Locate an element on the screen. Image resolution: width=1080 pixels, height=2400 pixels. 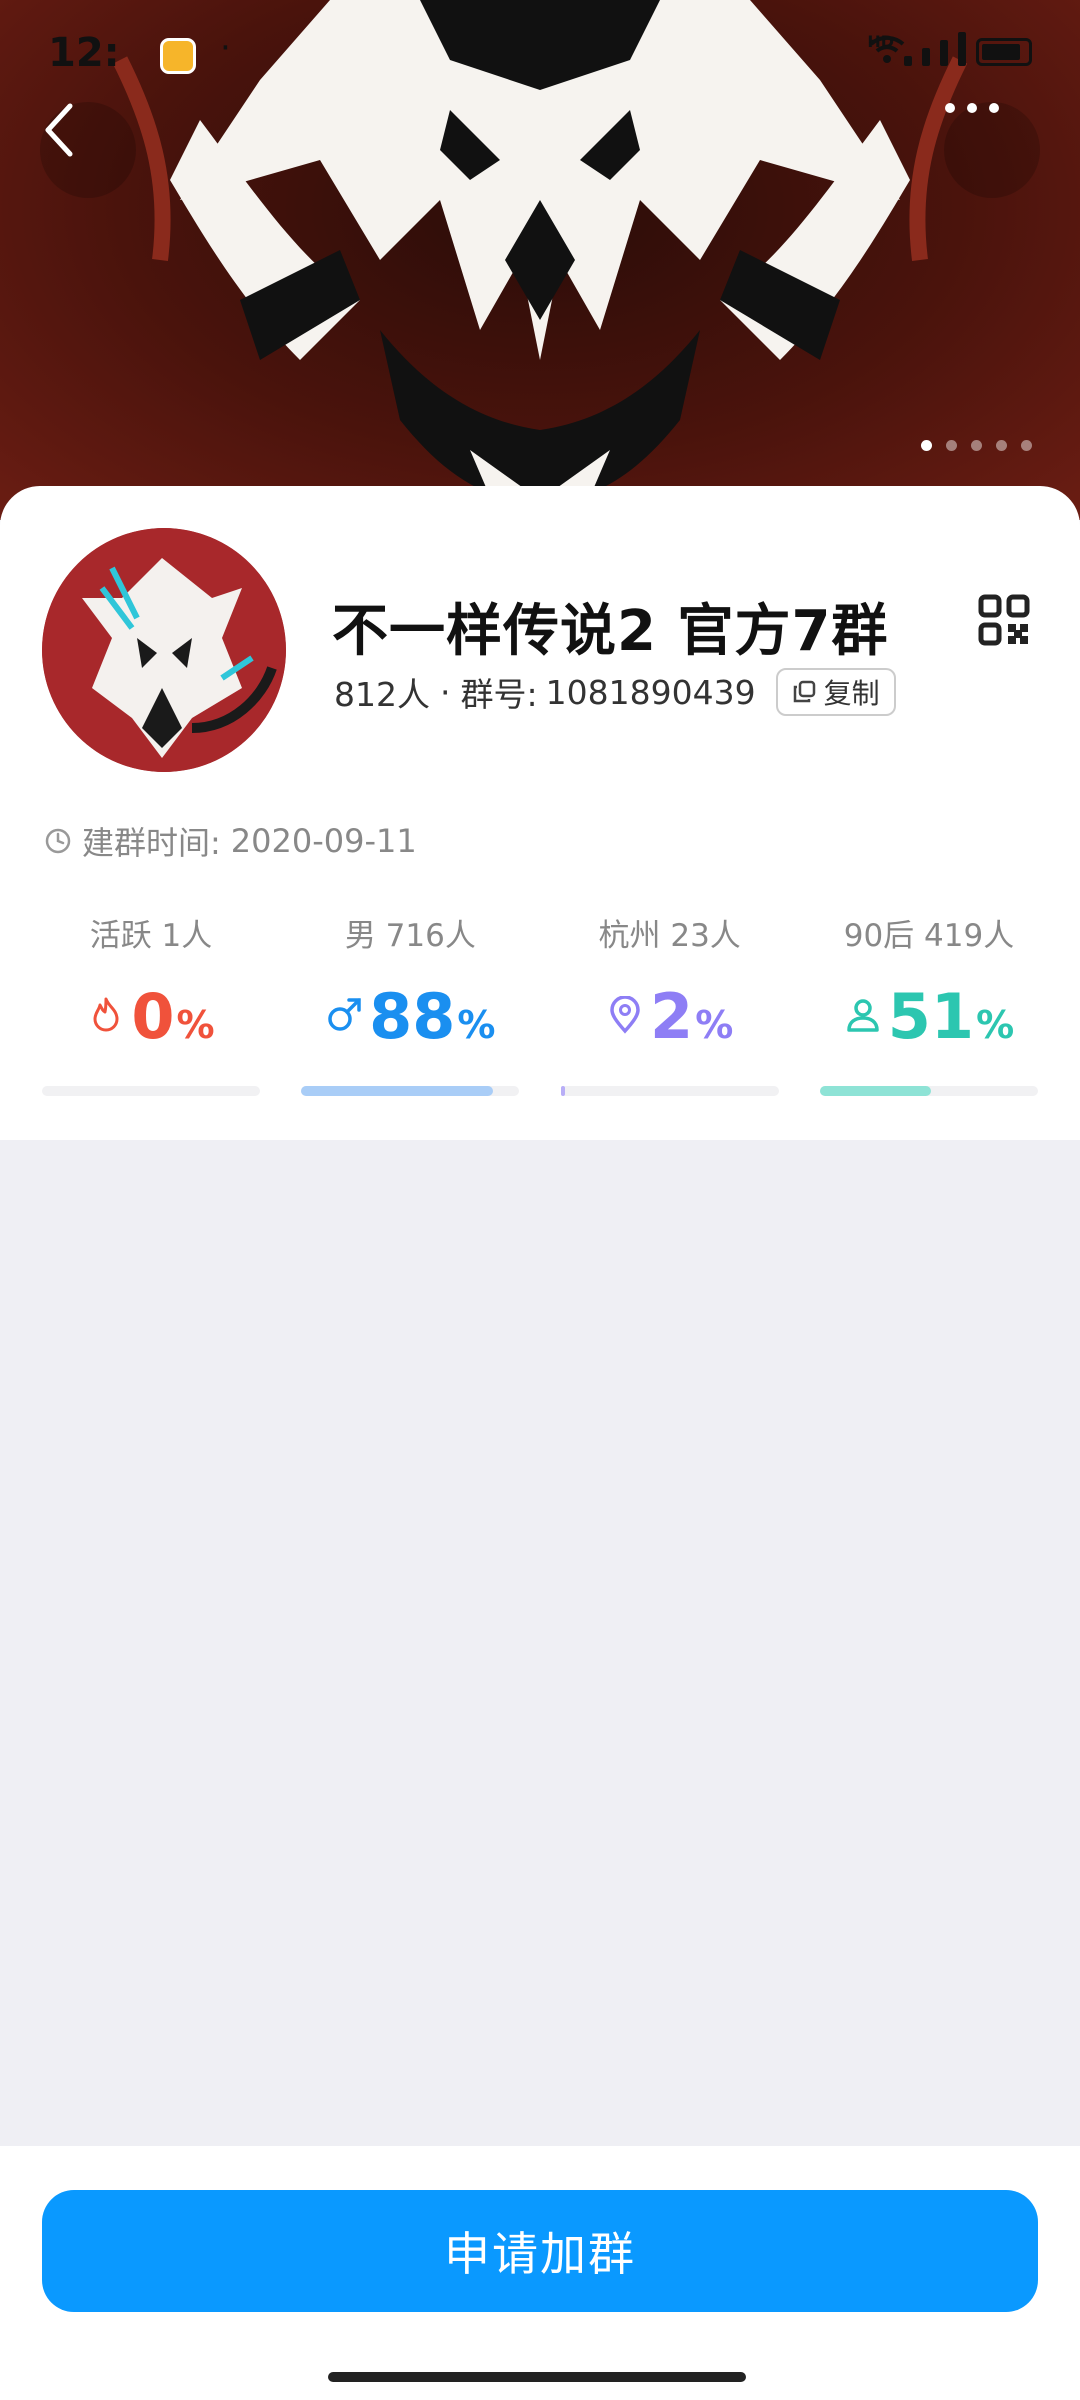
status-time: 12: is located at coordinates (84, 53).